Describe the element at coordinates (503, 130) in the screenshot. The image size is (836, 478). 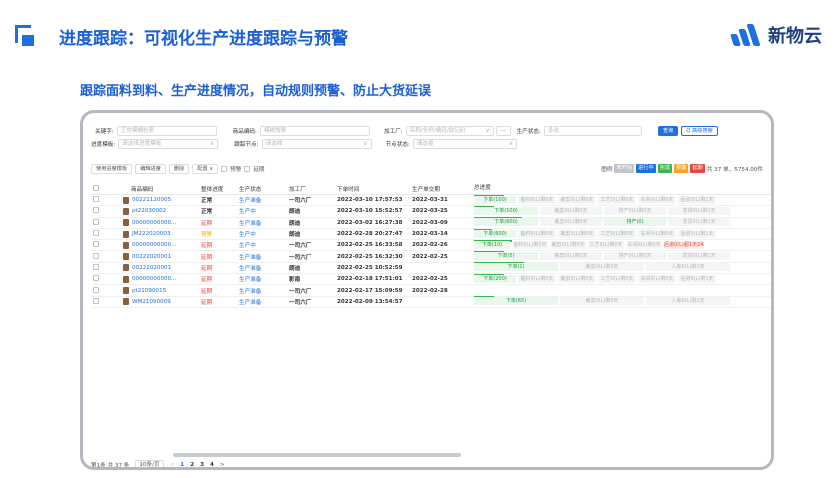
I see `factory-more-button: ···` at that location.